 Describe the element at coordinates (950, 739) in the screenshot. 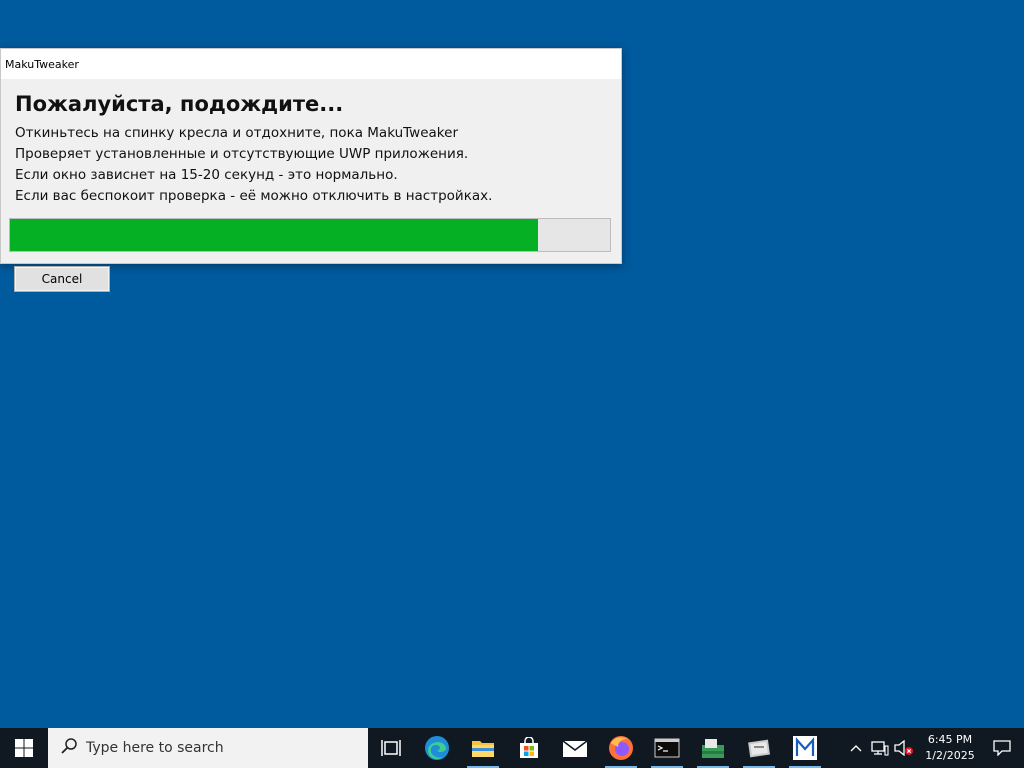

I see `clock-time: 6:45 PM` at that location.